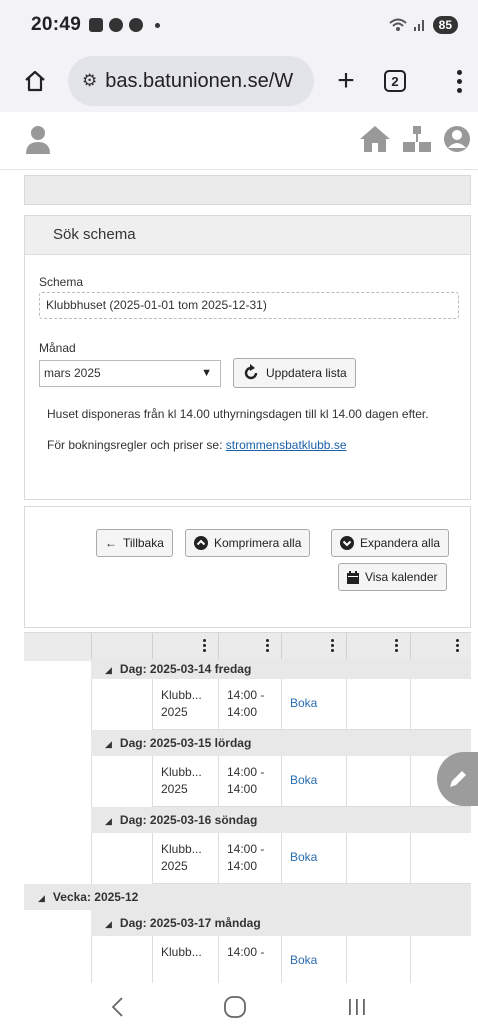 Image resolution: width=478 pixels, height=1030 pixels. Describe the element at coordinates (248, 543) in the screenshot. I see `collapse-all-button: Komprimera alla` at that location.